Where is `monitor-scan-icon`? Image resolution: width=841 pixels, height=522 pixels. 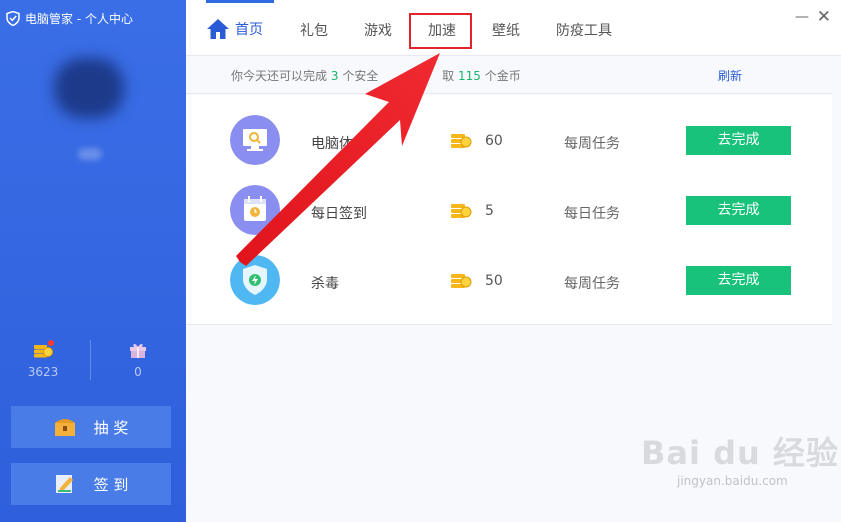
monitor-scan-icon is located at coordinates (255, 140).